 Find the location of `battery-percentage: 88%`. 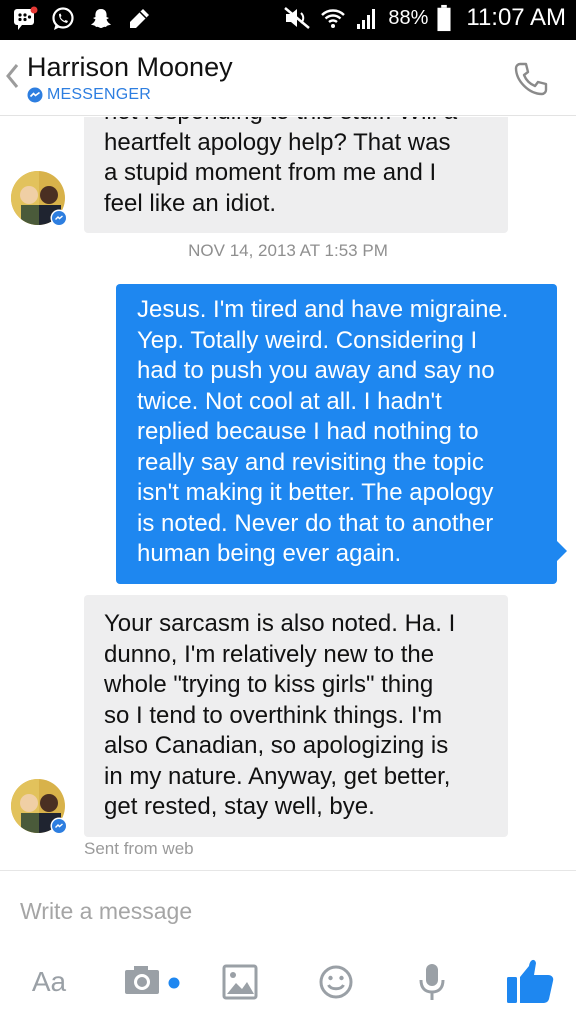

battery-percentage: 88% is located at coordinates (408, 17).